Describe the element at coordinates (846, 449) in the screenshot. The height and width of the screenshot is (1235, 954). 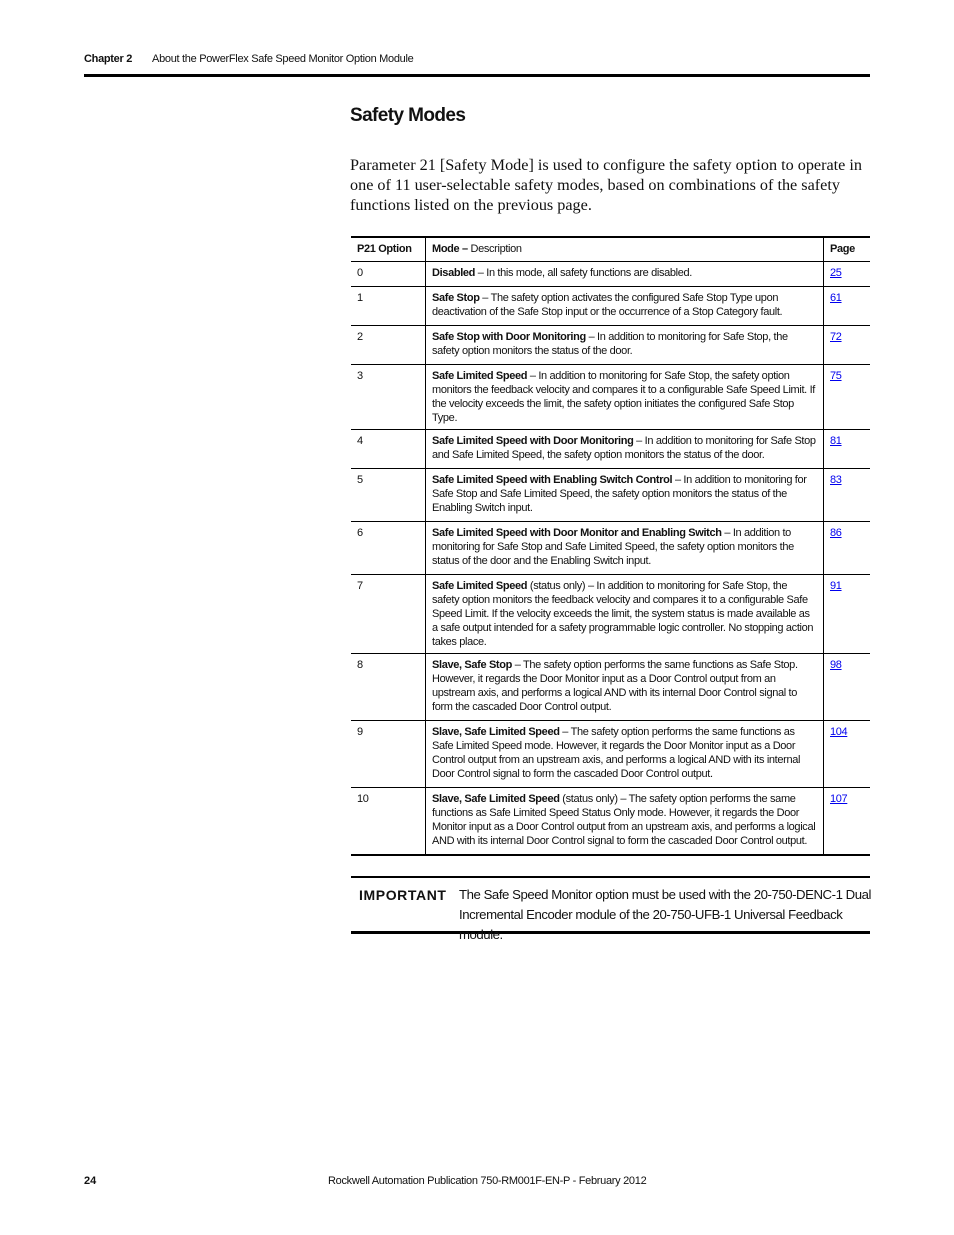
I see `page-cell: 81` at that location.